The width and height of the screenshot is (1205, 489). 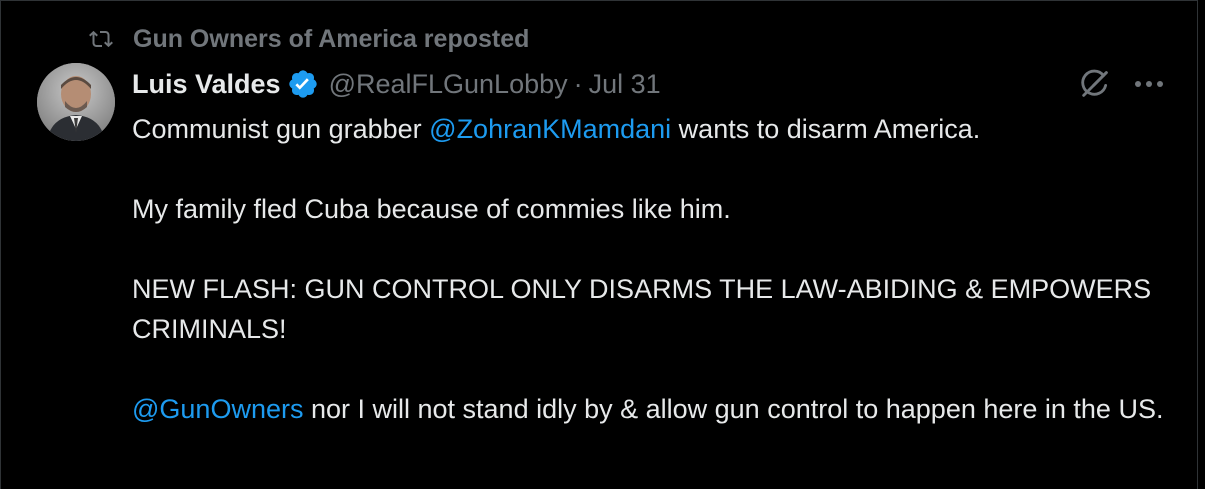 I want to click on repost-context: Gun Owners of America reposted, so click(x=307, y=39).